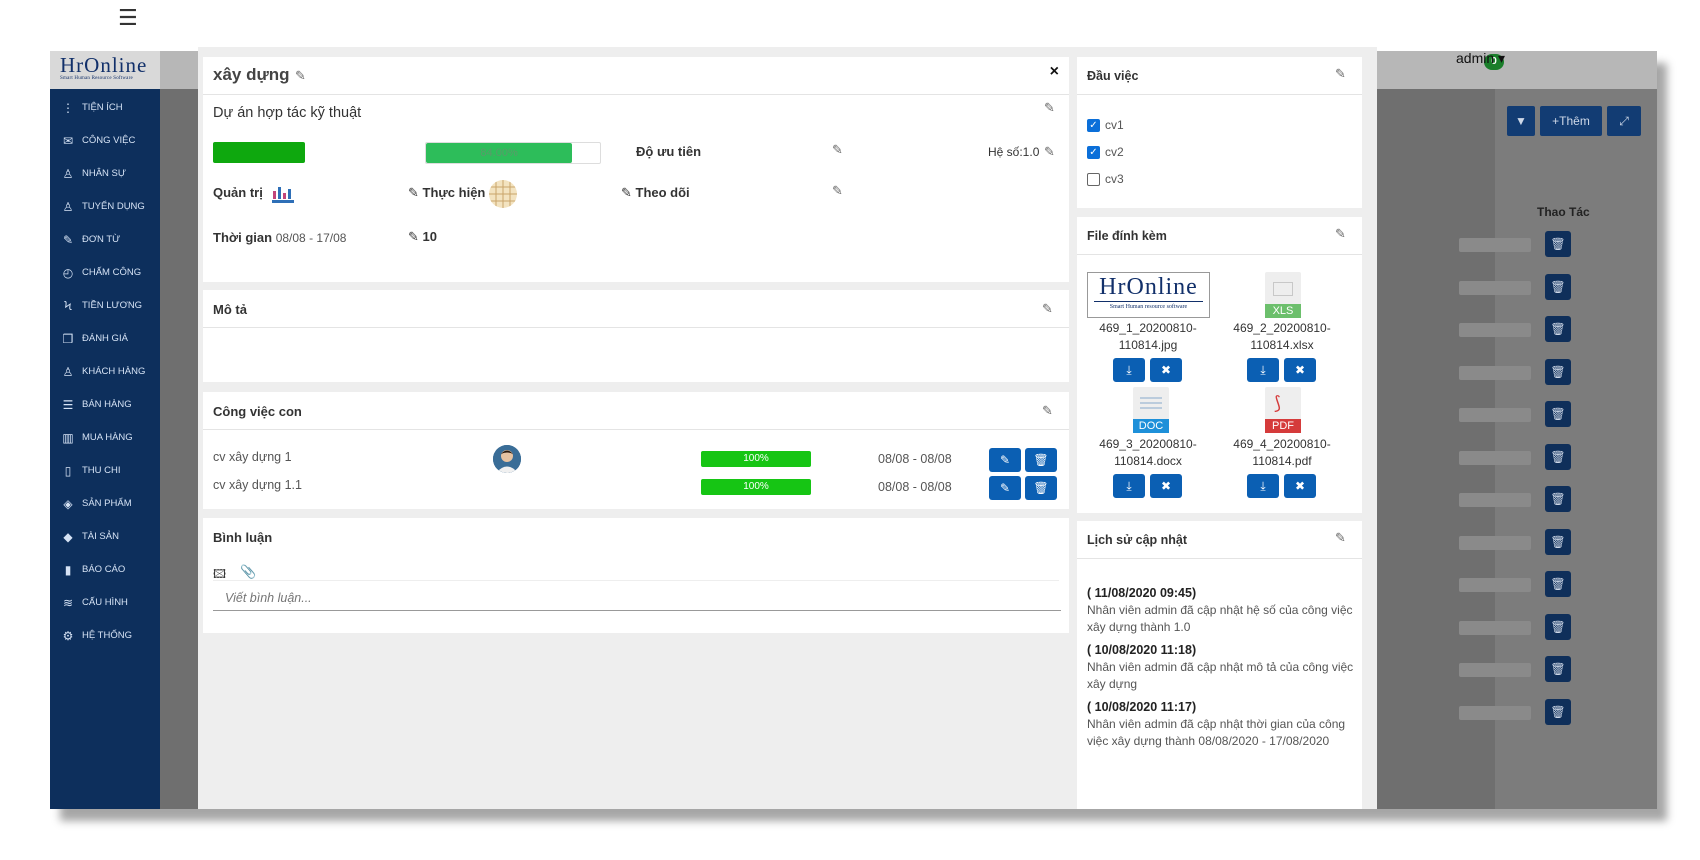 The height and width of the screenshot is (860, 1700). What do you see at coordinates (1624, 121) in the screenshot?
I see `fullscreen-button: ⤢` at bounding box center [1624, 121].